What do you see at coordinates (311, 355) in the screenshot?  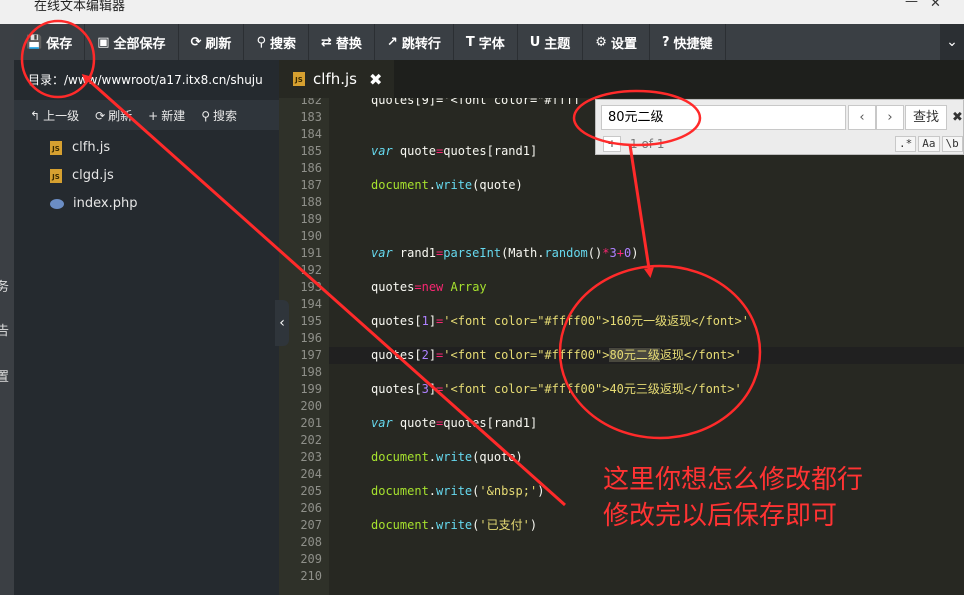 I see `line-number: 197` at bounding box center [311, 355].